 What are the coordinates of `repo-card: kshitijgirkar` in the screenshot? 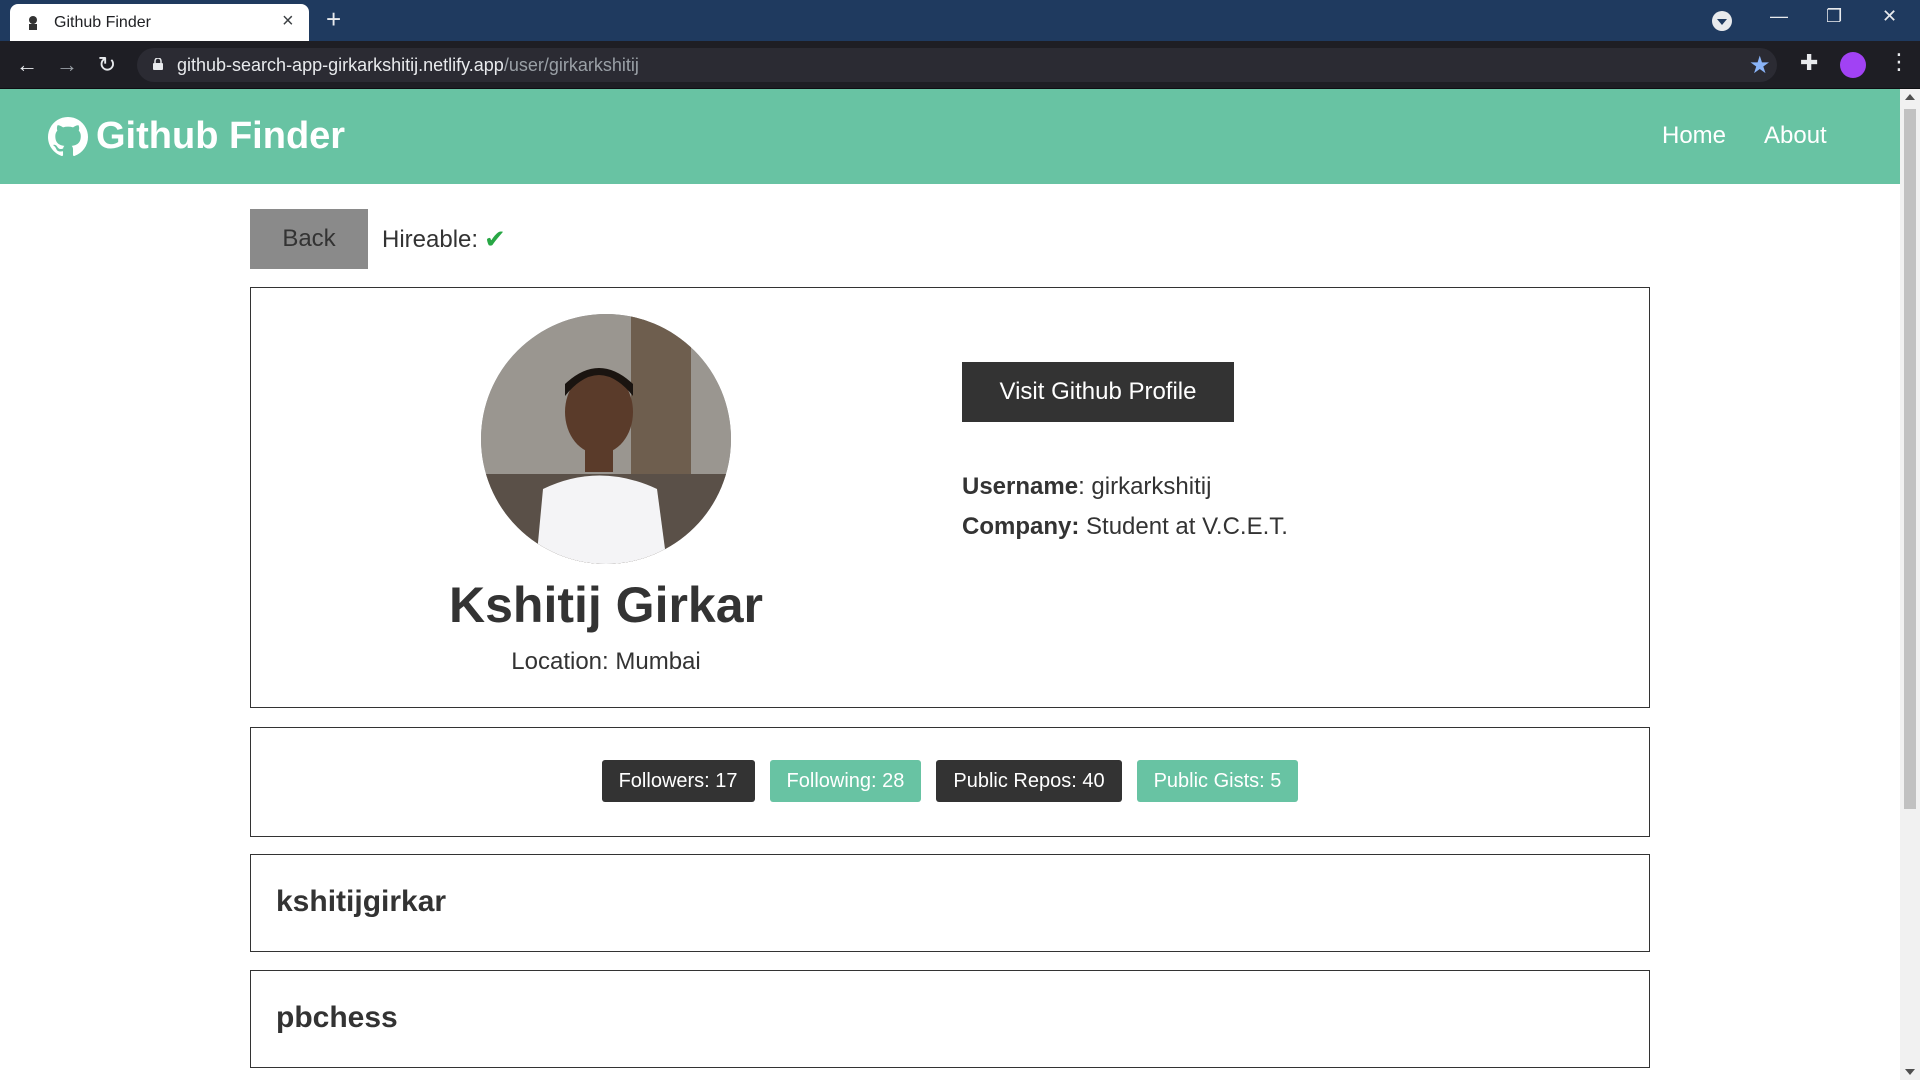 It's located at (950, 903).